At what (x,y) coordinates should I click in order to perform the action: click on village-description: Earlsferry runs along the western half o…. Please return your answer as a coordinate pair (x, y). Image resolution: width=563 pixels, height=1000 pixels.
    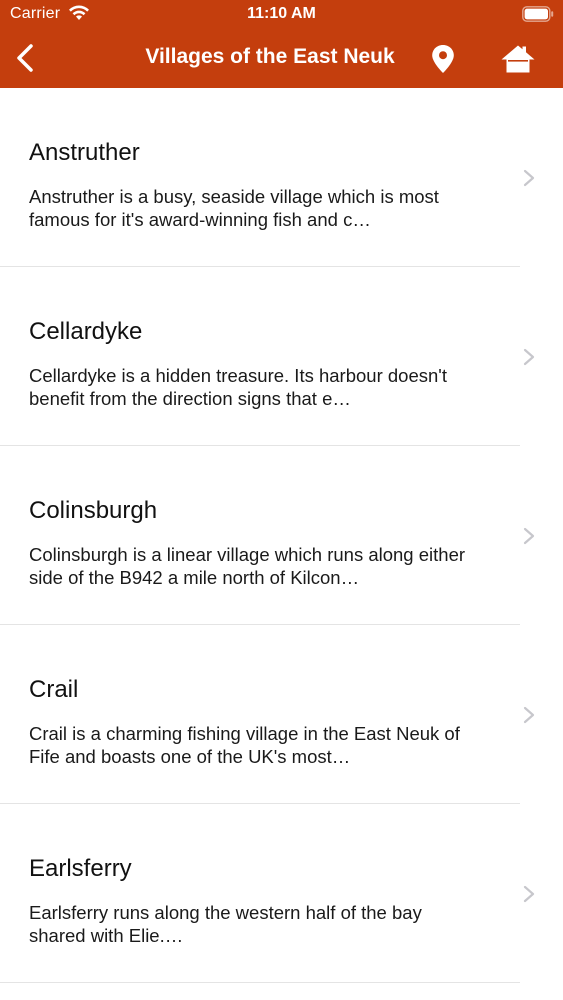
    Looking at the image, I should click on (225, 924).